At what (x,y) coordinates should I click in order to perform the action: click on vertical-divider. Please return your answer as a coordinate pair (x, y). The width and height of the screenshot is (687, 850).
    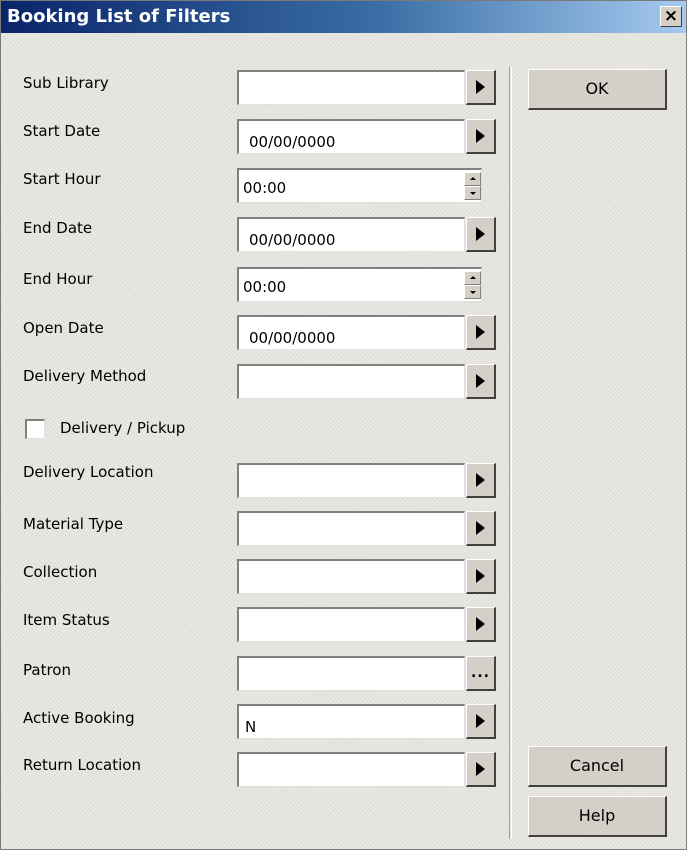
    Looking at the image, I should click on (510, 453).